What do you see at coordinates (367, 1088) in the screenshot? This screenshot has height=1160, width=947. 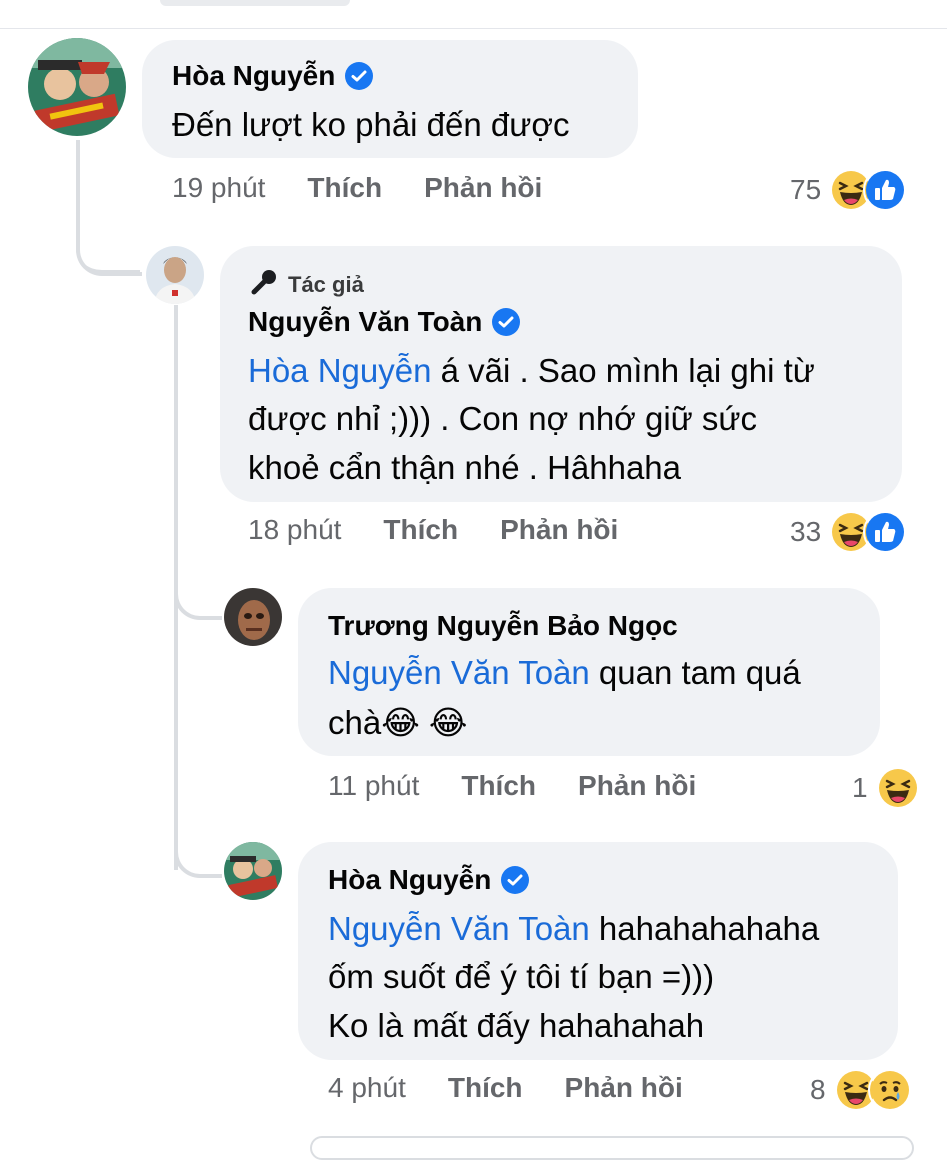 I see `timestamp: 4 phút` at bounding box center [367, 1088].